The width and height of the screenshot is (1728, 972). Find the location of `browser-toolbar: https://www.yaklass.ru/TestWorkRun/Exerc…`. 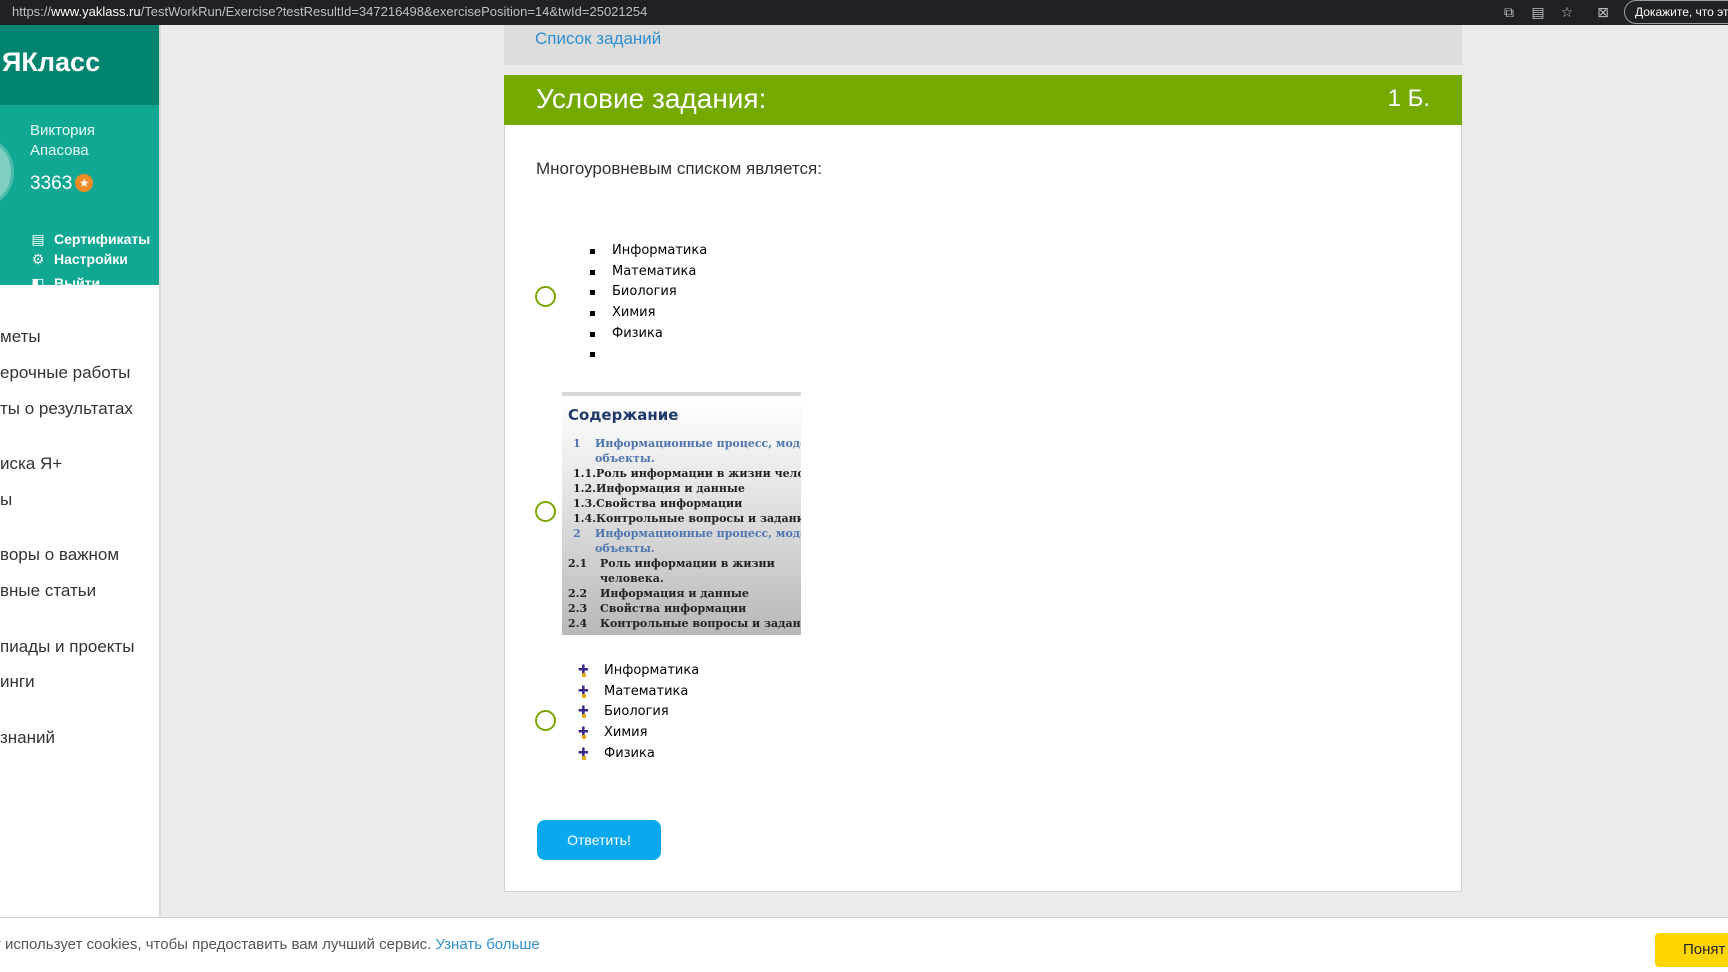

browser-toolbar: https://www.yaklass.ru/TestWorkRun/Exerc… is located at coordinates (864, 12).